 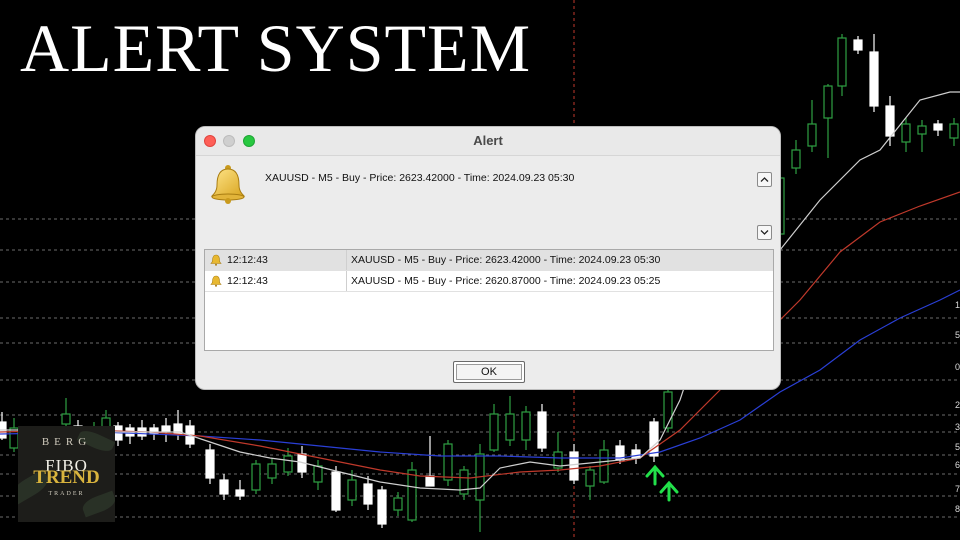 I want to click on title-bar: Alert, so click(x=488, y=141).